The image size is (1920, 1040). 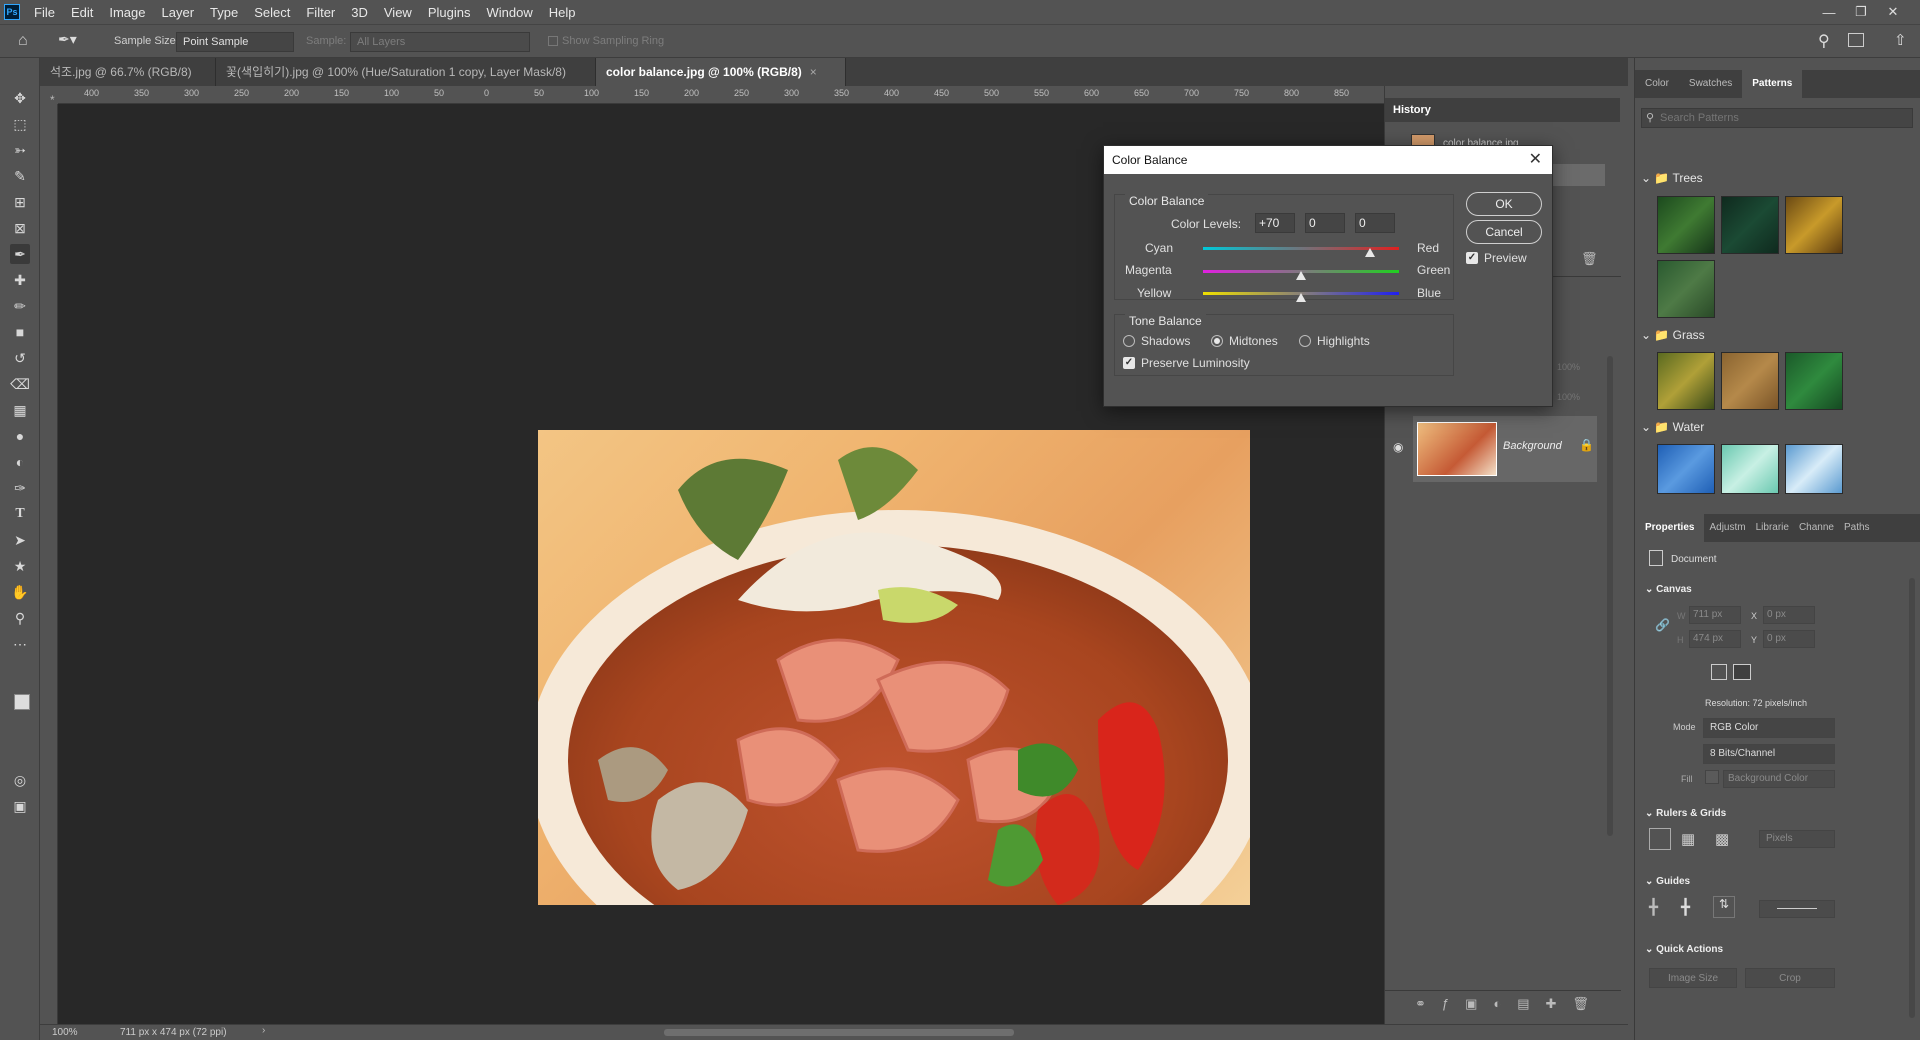 What do you see at coordinates (1662, 625) in the screenshot?
I see `link-icon: 🔗` at bounding box center [1662, 625].